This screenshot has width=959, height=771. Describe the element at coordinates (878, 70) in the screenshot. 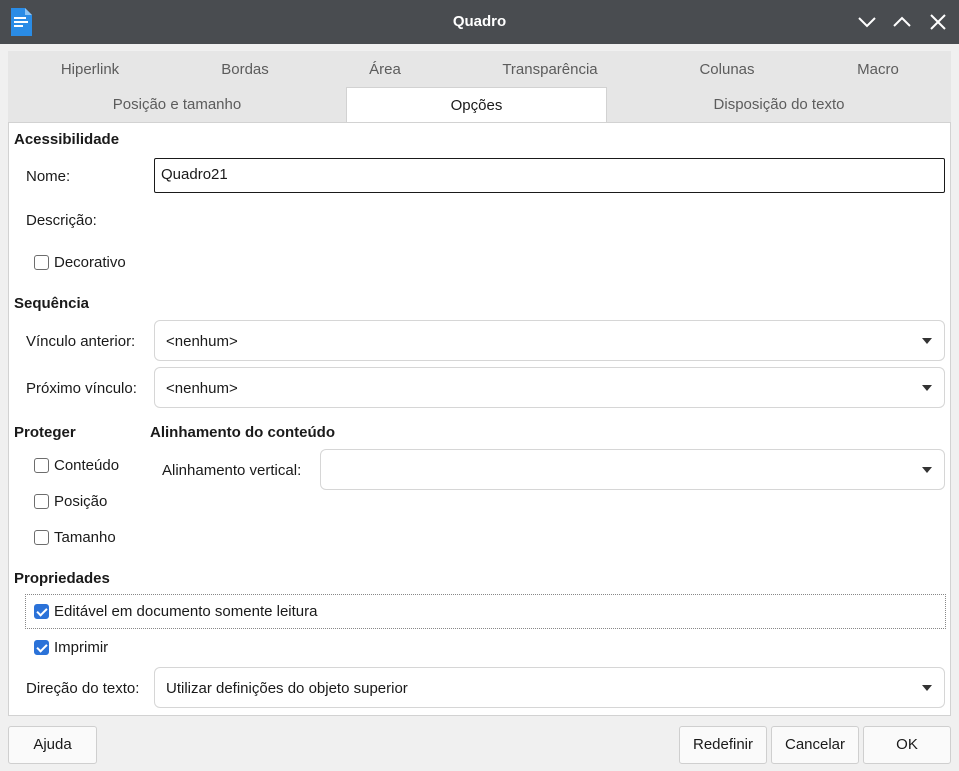

I see `tab-macro: Macro` at that location.